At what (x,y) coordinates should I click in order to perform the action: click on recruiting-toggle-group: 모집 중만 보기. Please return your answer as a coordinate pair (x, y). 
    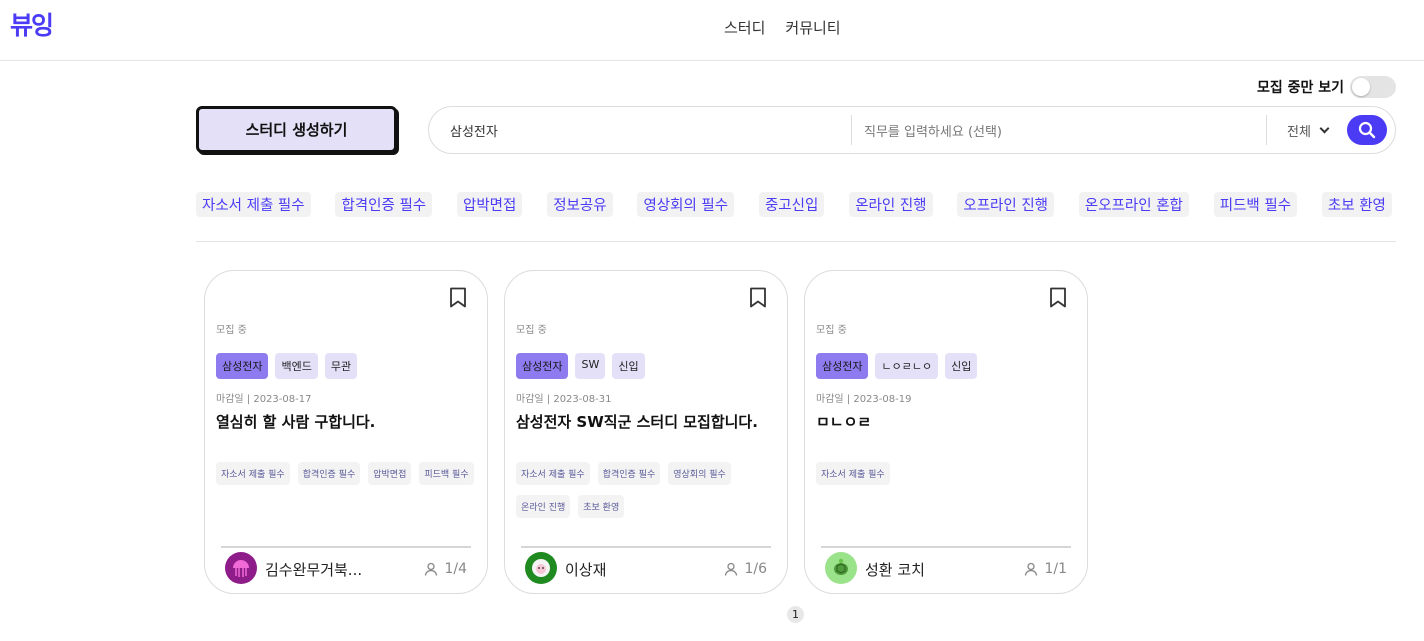
    Looking at the image, I should click on (1326, 87).